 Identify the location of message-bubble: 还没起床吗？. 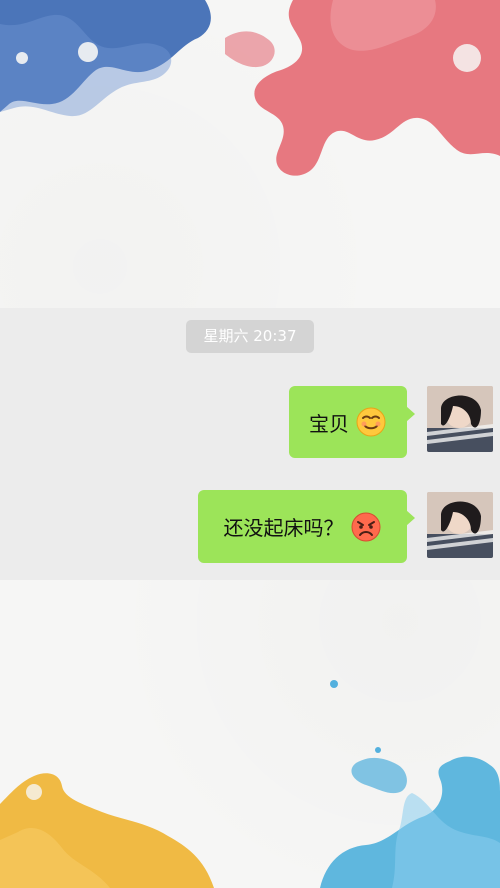
(306, 526).